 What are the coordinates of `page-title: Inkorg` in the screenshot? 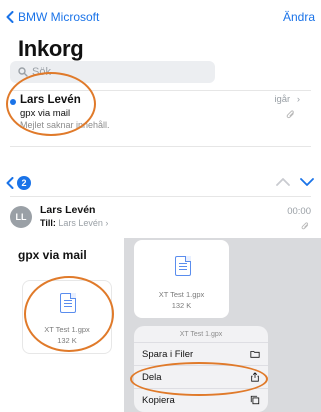 It's located at (51, 48).